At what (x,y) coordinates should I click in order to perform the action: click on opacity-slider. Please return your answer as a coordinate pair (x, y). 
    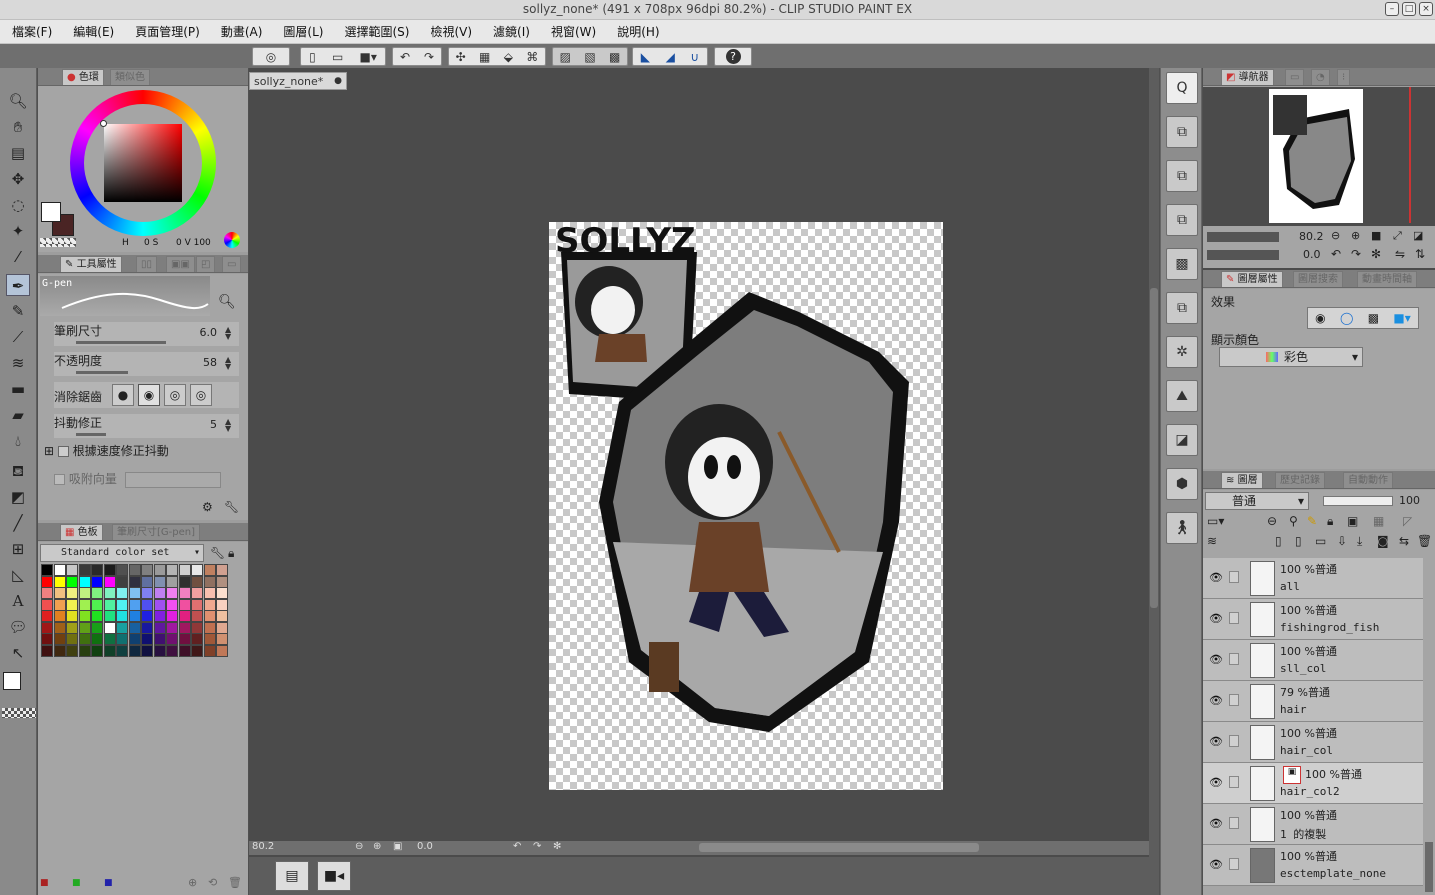
    Looking at the image, I should click on (102, 372).